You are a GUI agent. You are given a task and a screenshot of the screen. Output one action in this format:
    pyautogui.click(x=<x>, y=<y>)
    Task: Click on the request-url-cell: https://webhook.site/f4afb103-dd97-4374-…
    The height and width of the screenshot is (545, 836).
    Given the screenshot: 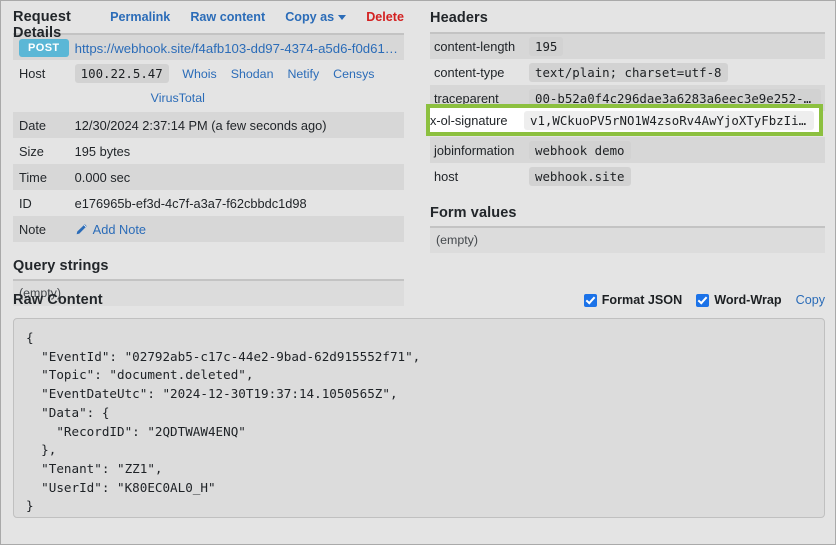 What is the action you would take?
    pyautogui.click(x=239, y=47)
    